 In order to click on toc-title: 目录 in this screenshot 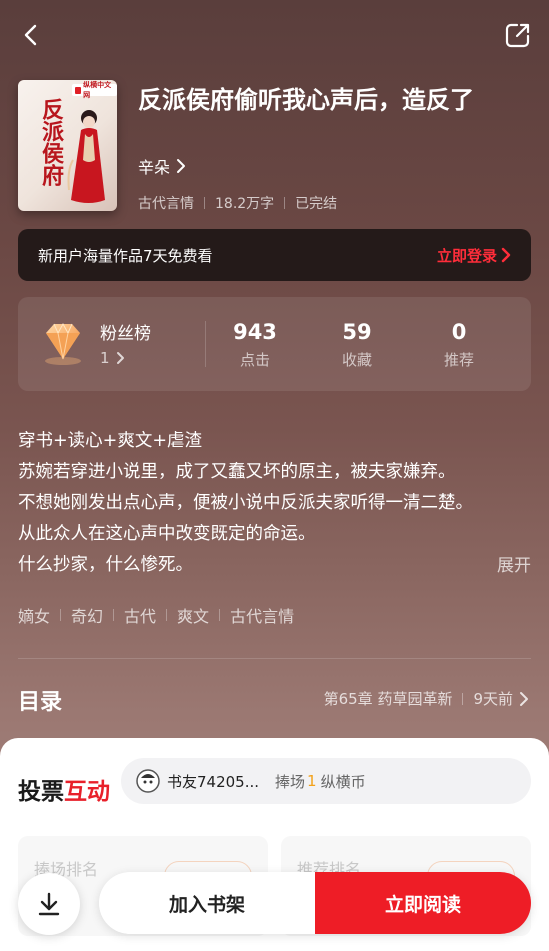, I will do `click(40, 702)`.